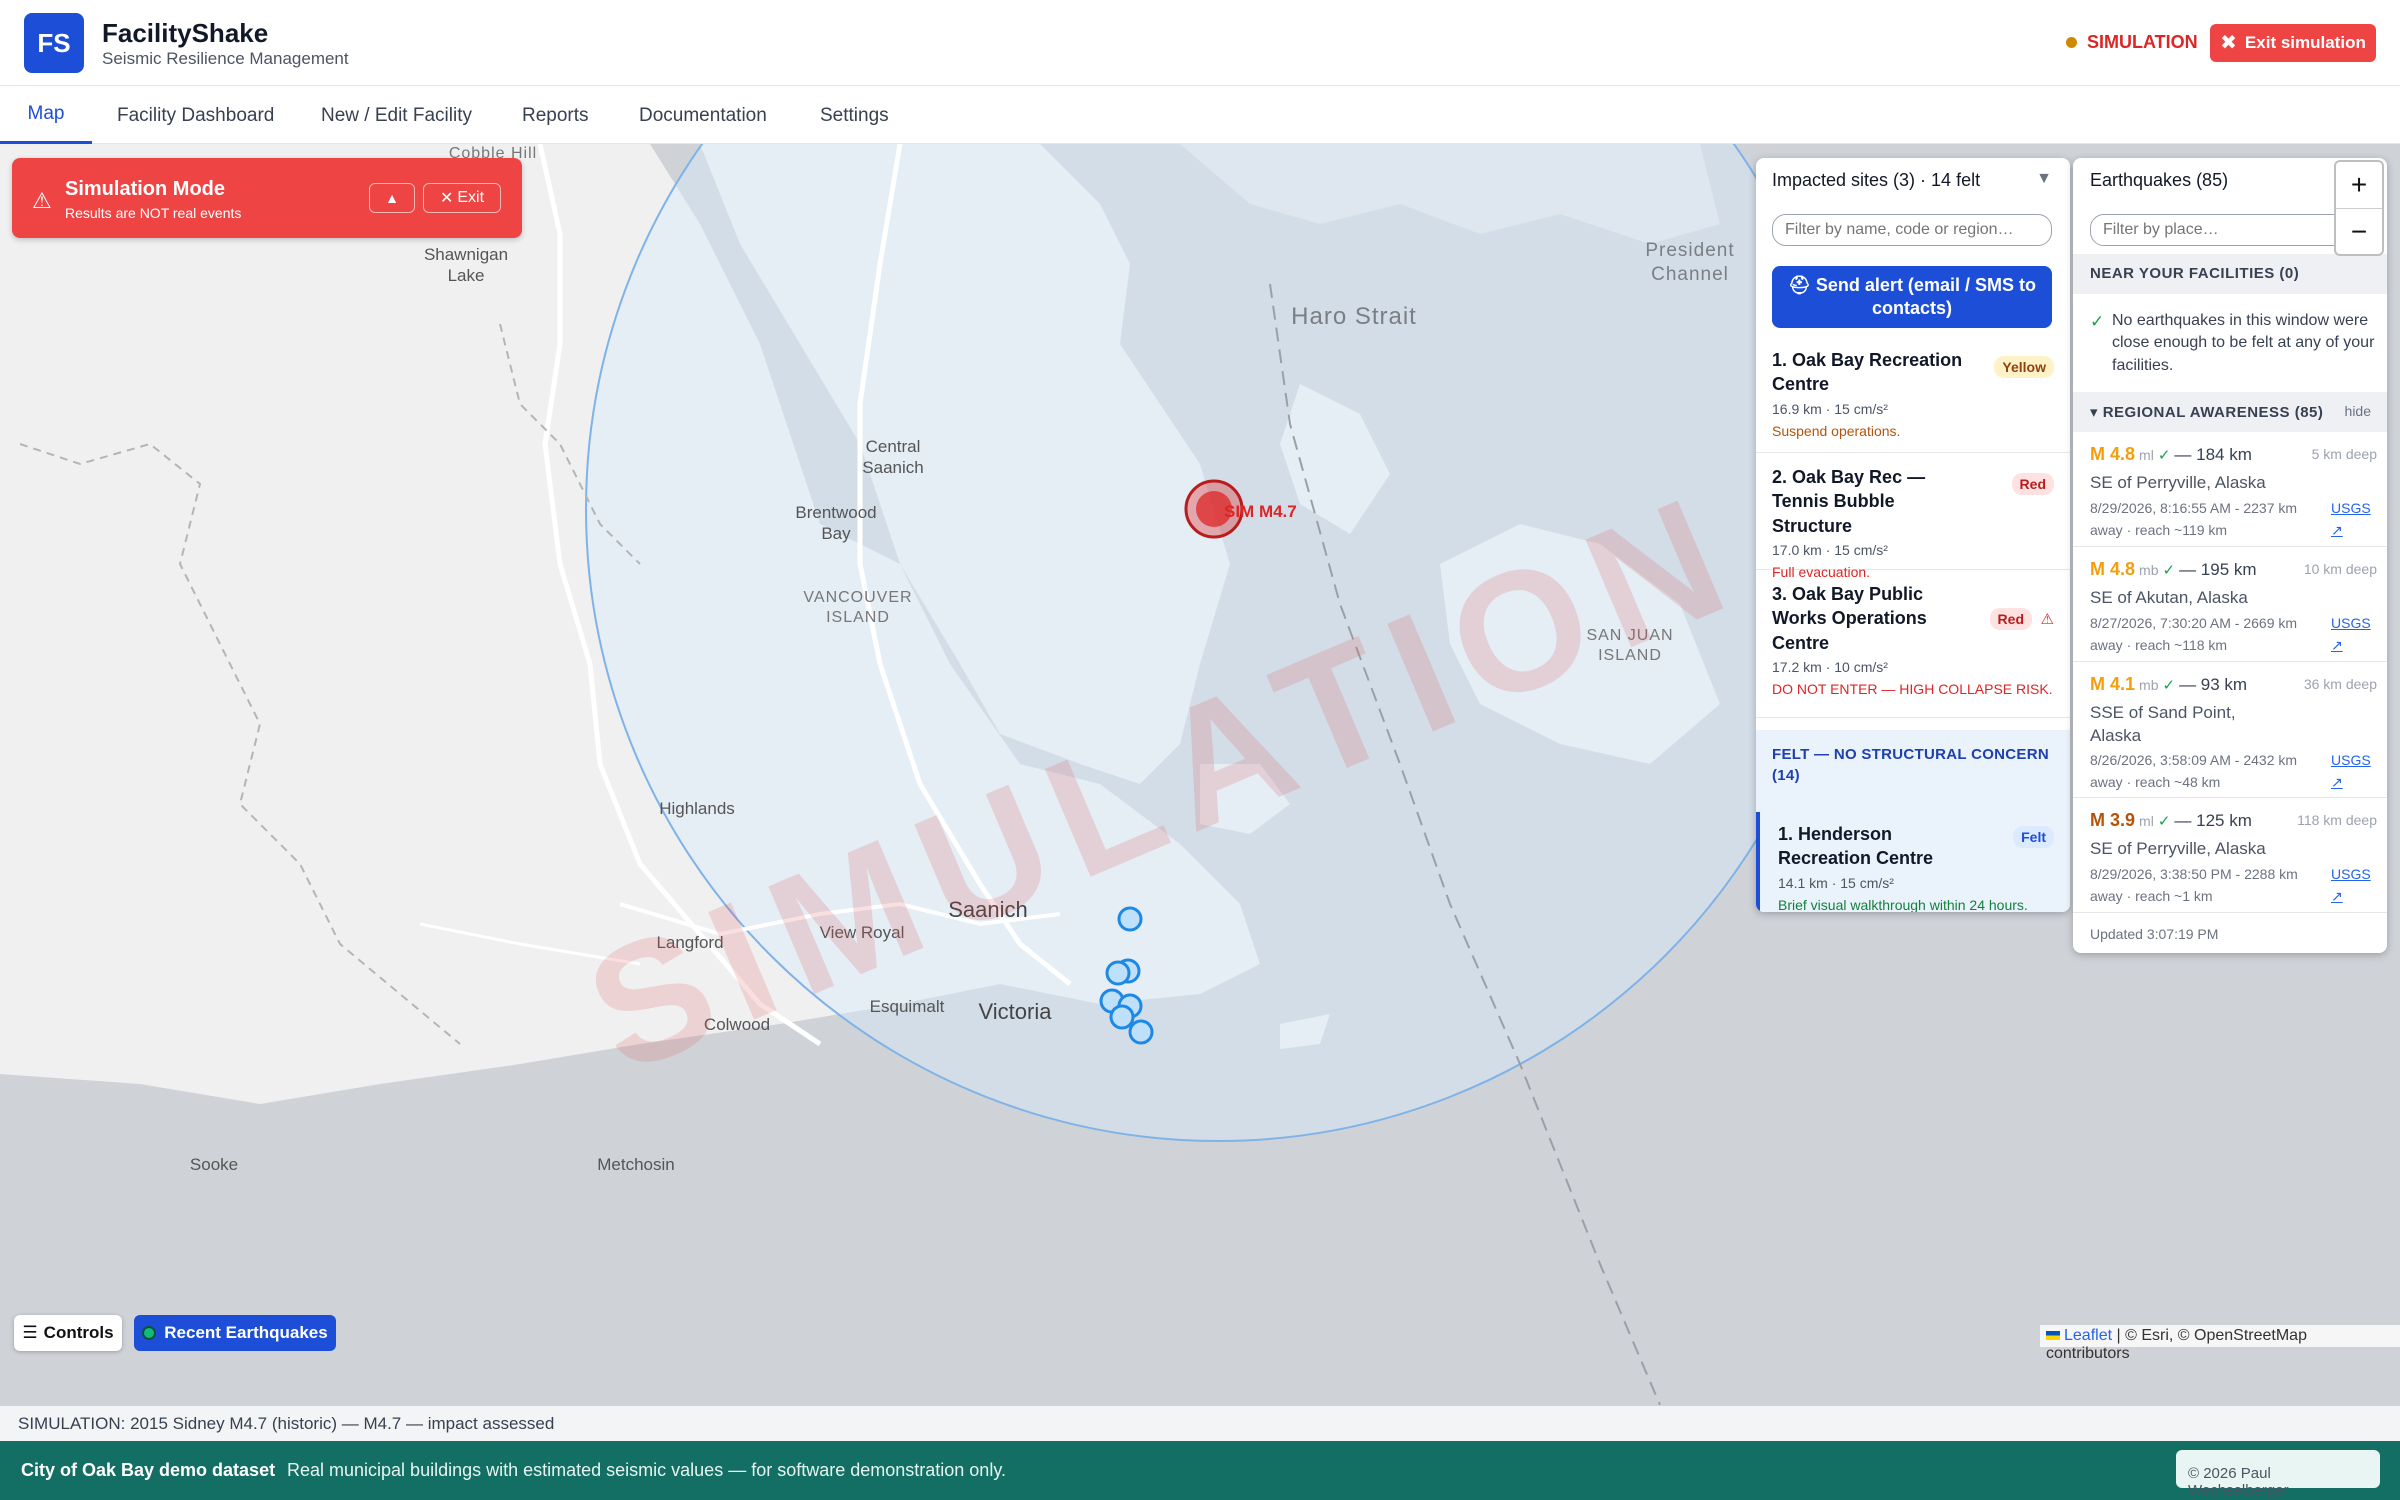  I want to click on earthquake-depth: 10 km deep, so click(2340, 569).